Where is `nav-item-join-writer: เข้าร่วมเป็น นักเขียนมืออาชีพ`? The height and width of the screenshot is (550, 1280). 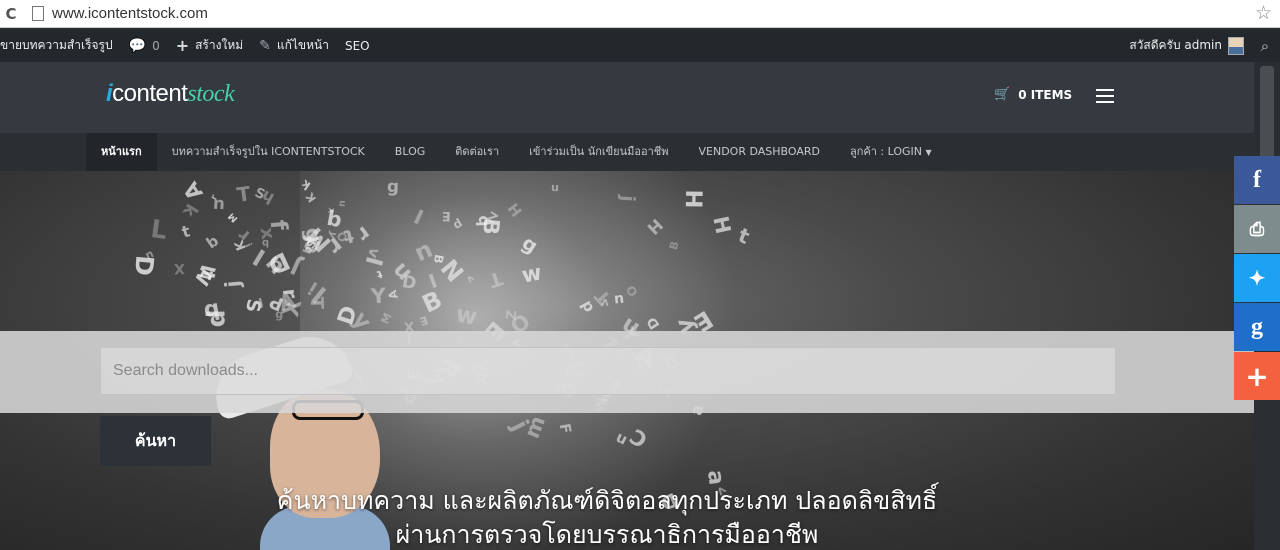
nav-item-join-writer: เข้าร่วมเป็น นักเขียนมืออาชีพ is located at coordinates (598, 152).